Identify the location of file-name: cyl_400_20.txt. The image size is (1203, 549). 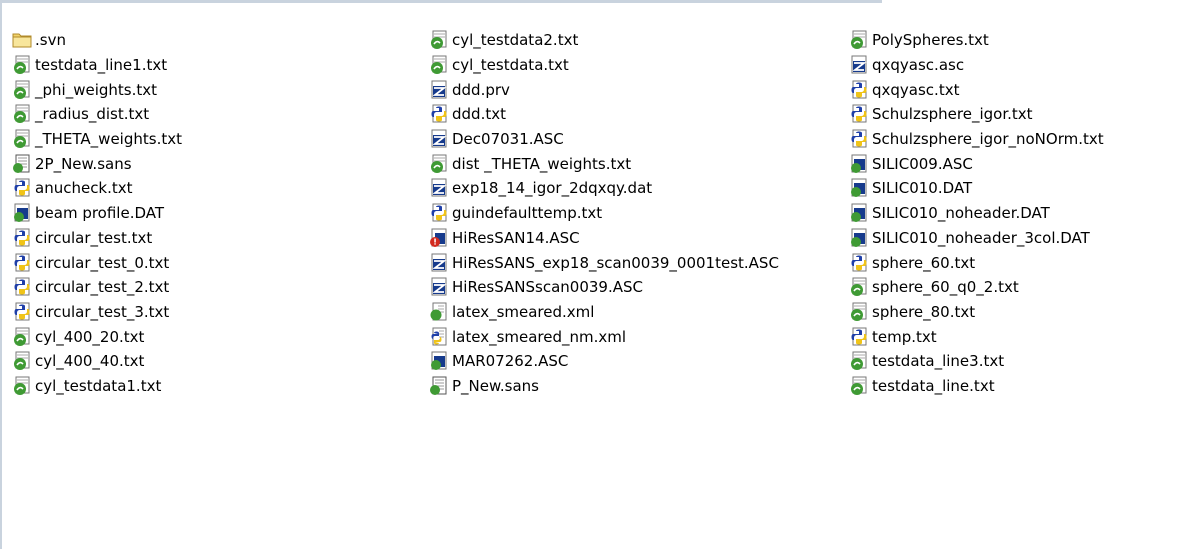
(90, 336).